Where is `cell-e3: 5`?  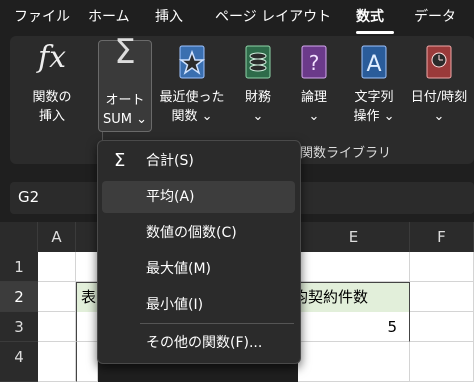
cell-e3: 5 is located at coordinates (354, 327).